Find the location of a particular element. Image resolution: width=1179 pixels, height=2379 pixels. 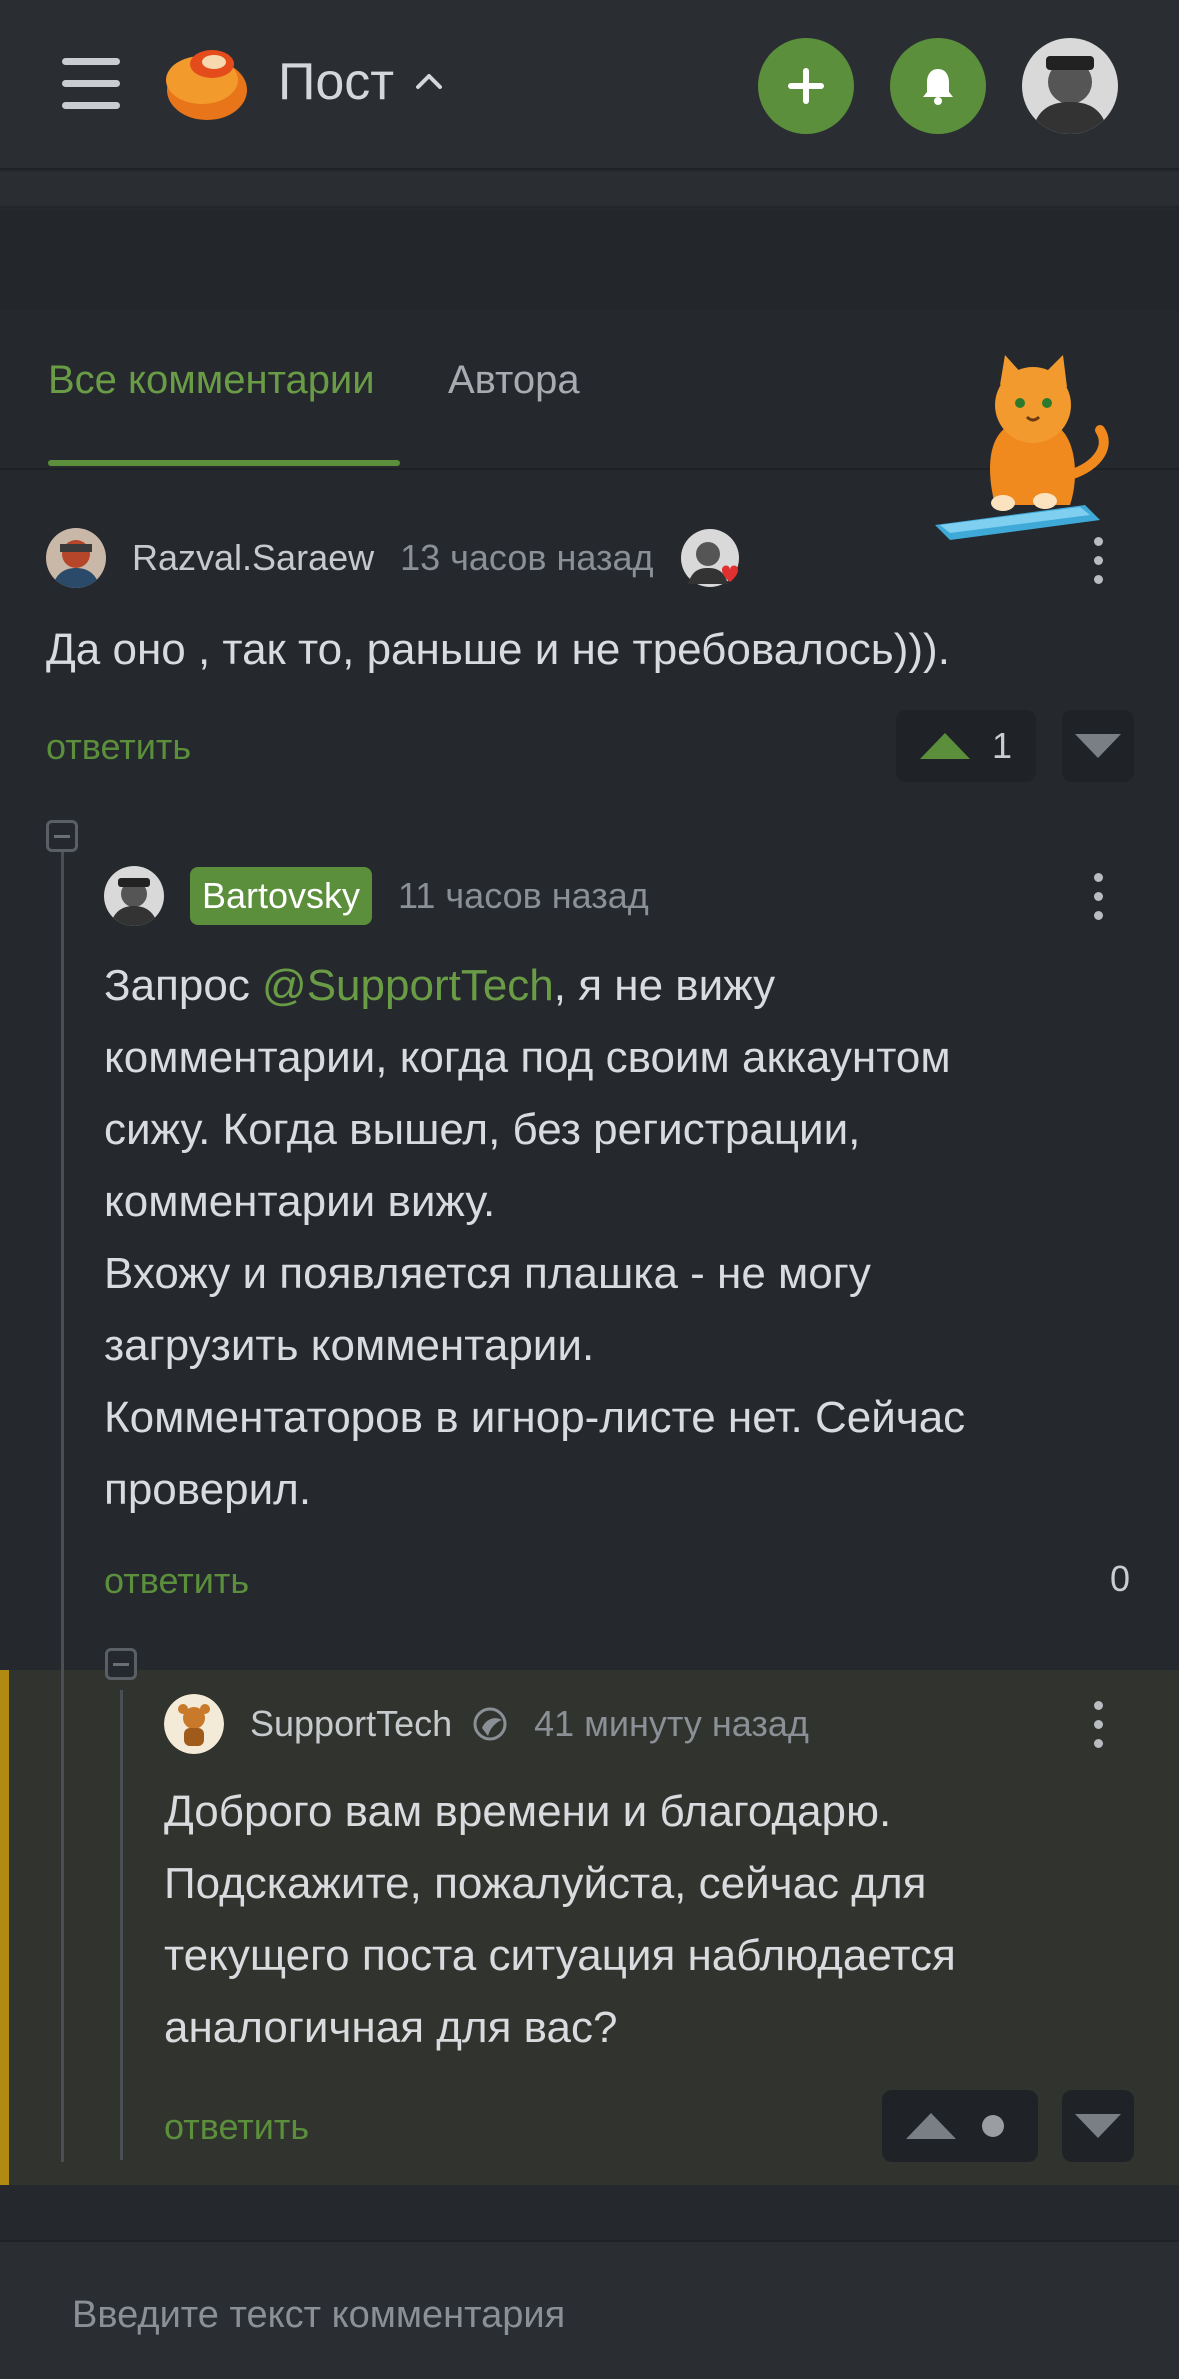

upvote-button: 1 is located at coordinates (966, 746).